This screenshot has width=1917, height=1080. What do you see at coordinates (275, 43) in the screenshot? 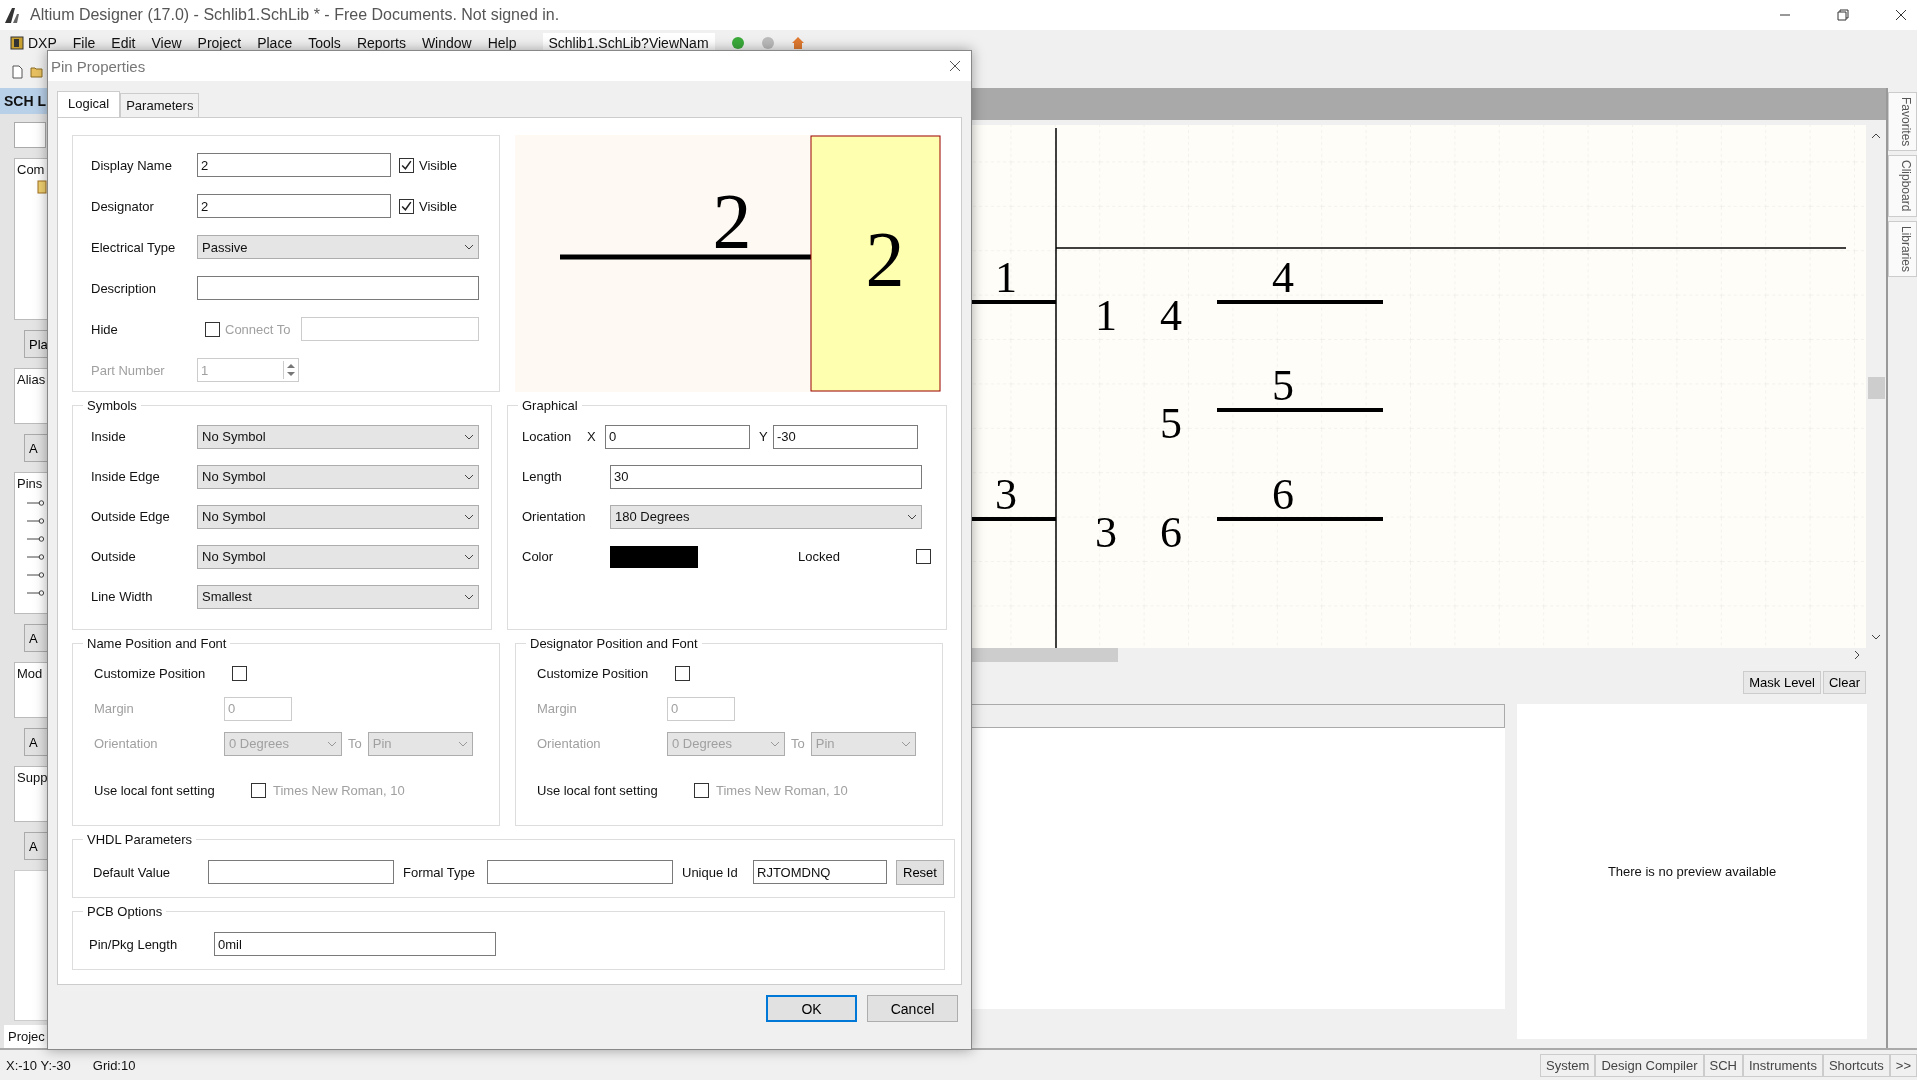
I see `menu-item: Place` at bounding box center [275, 43].